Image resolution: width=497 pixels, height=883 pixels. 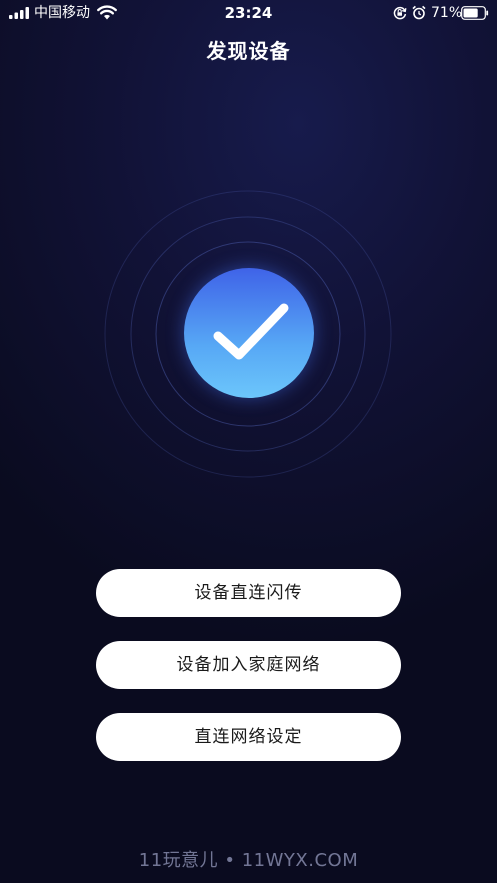 I want to click on join-home-network-button: 设备加入家庭网络, so click(x=248, y=665).